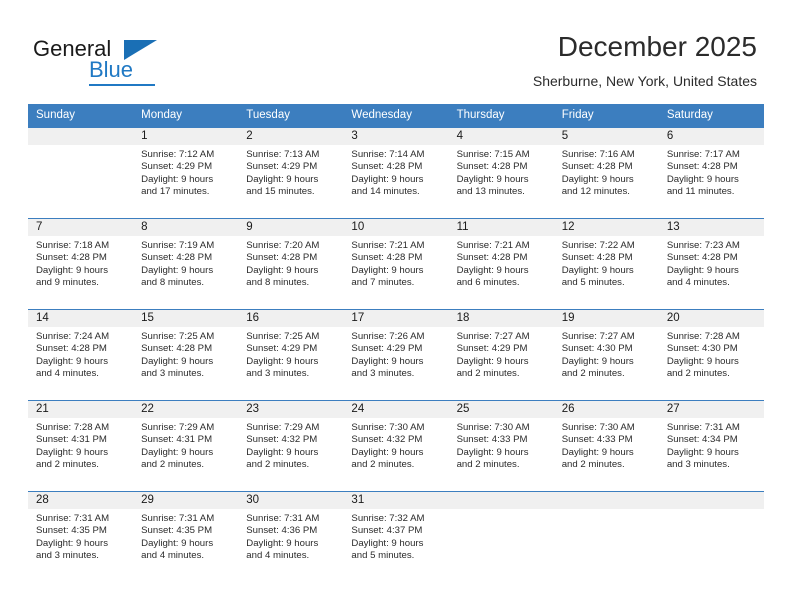  Describe the element at coordinates (291, 409) in the screenshot. I see `day-number: 23` at that location.